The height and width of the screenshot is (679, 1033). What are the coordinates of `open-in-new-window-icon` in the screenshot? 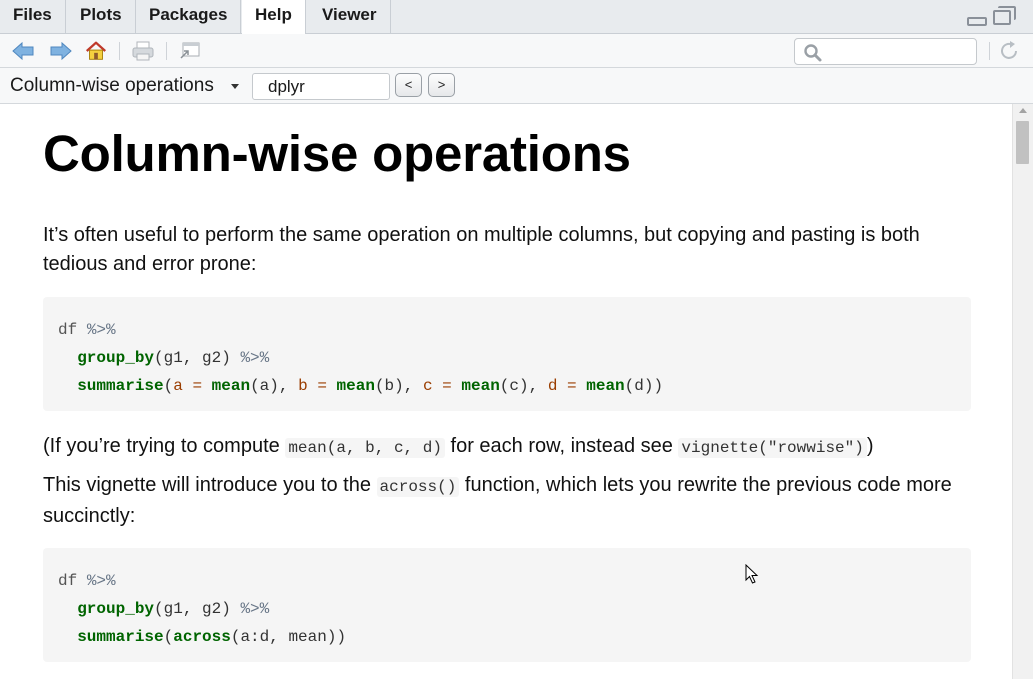 It's located at (190, 51).